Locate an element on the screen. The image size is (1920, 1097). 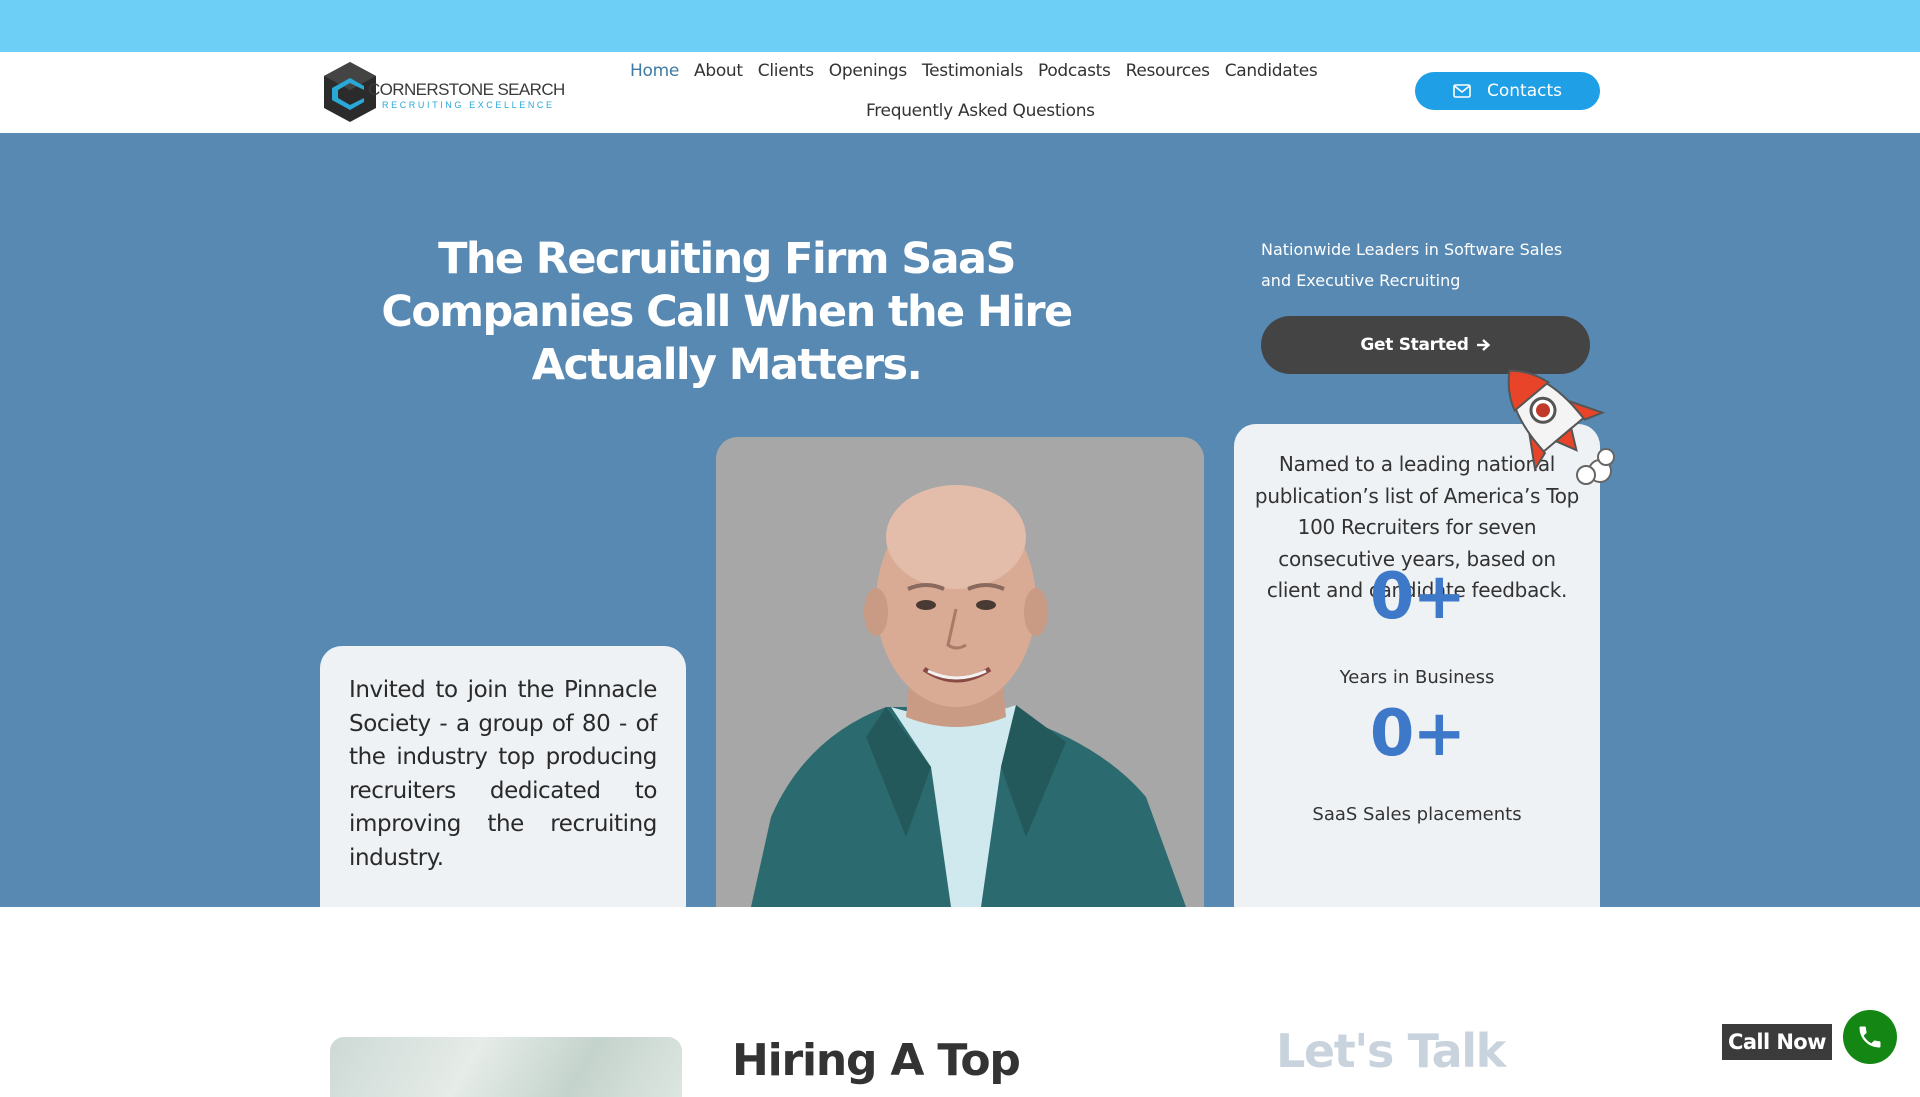
nav-podcasts: Podcasts is located at coordinates (1074, 71).